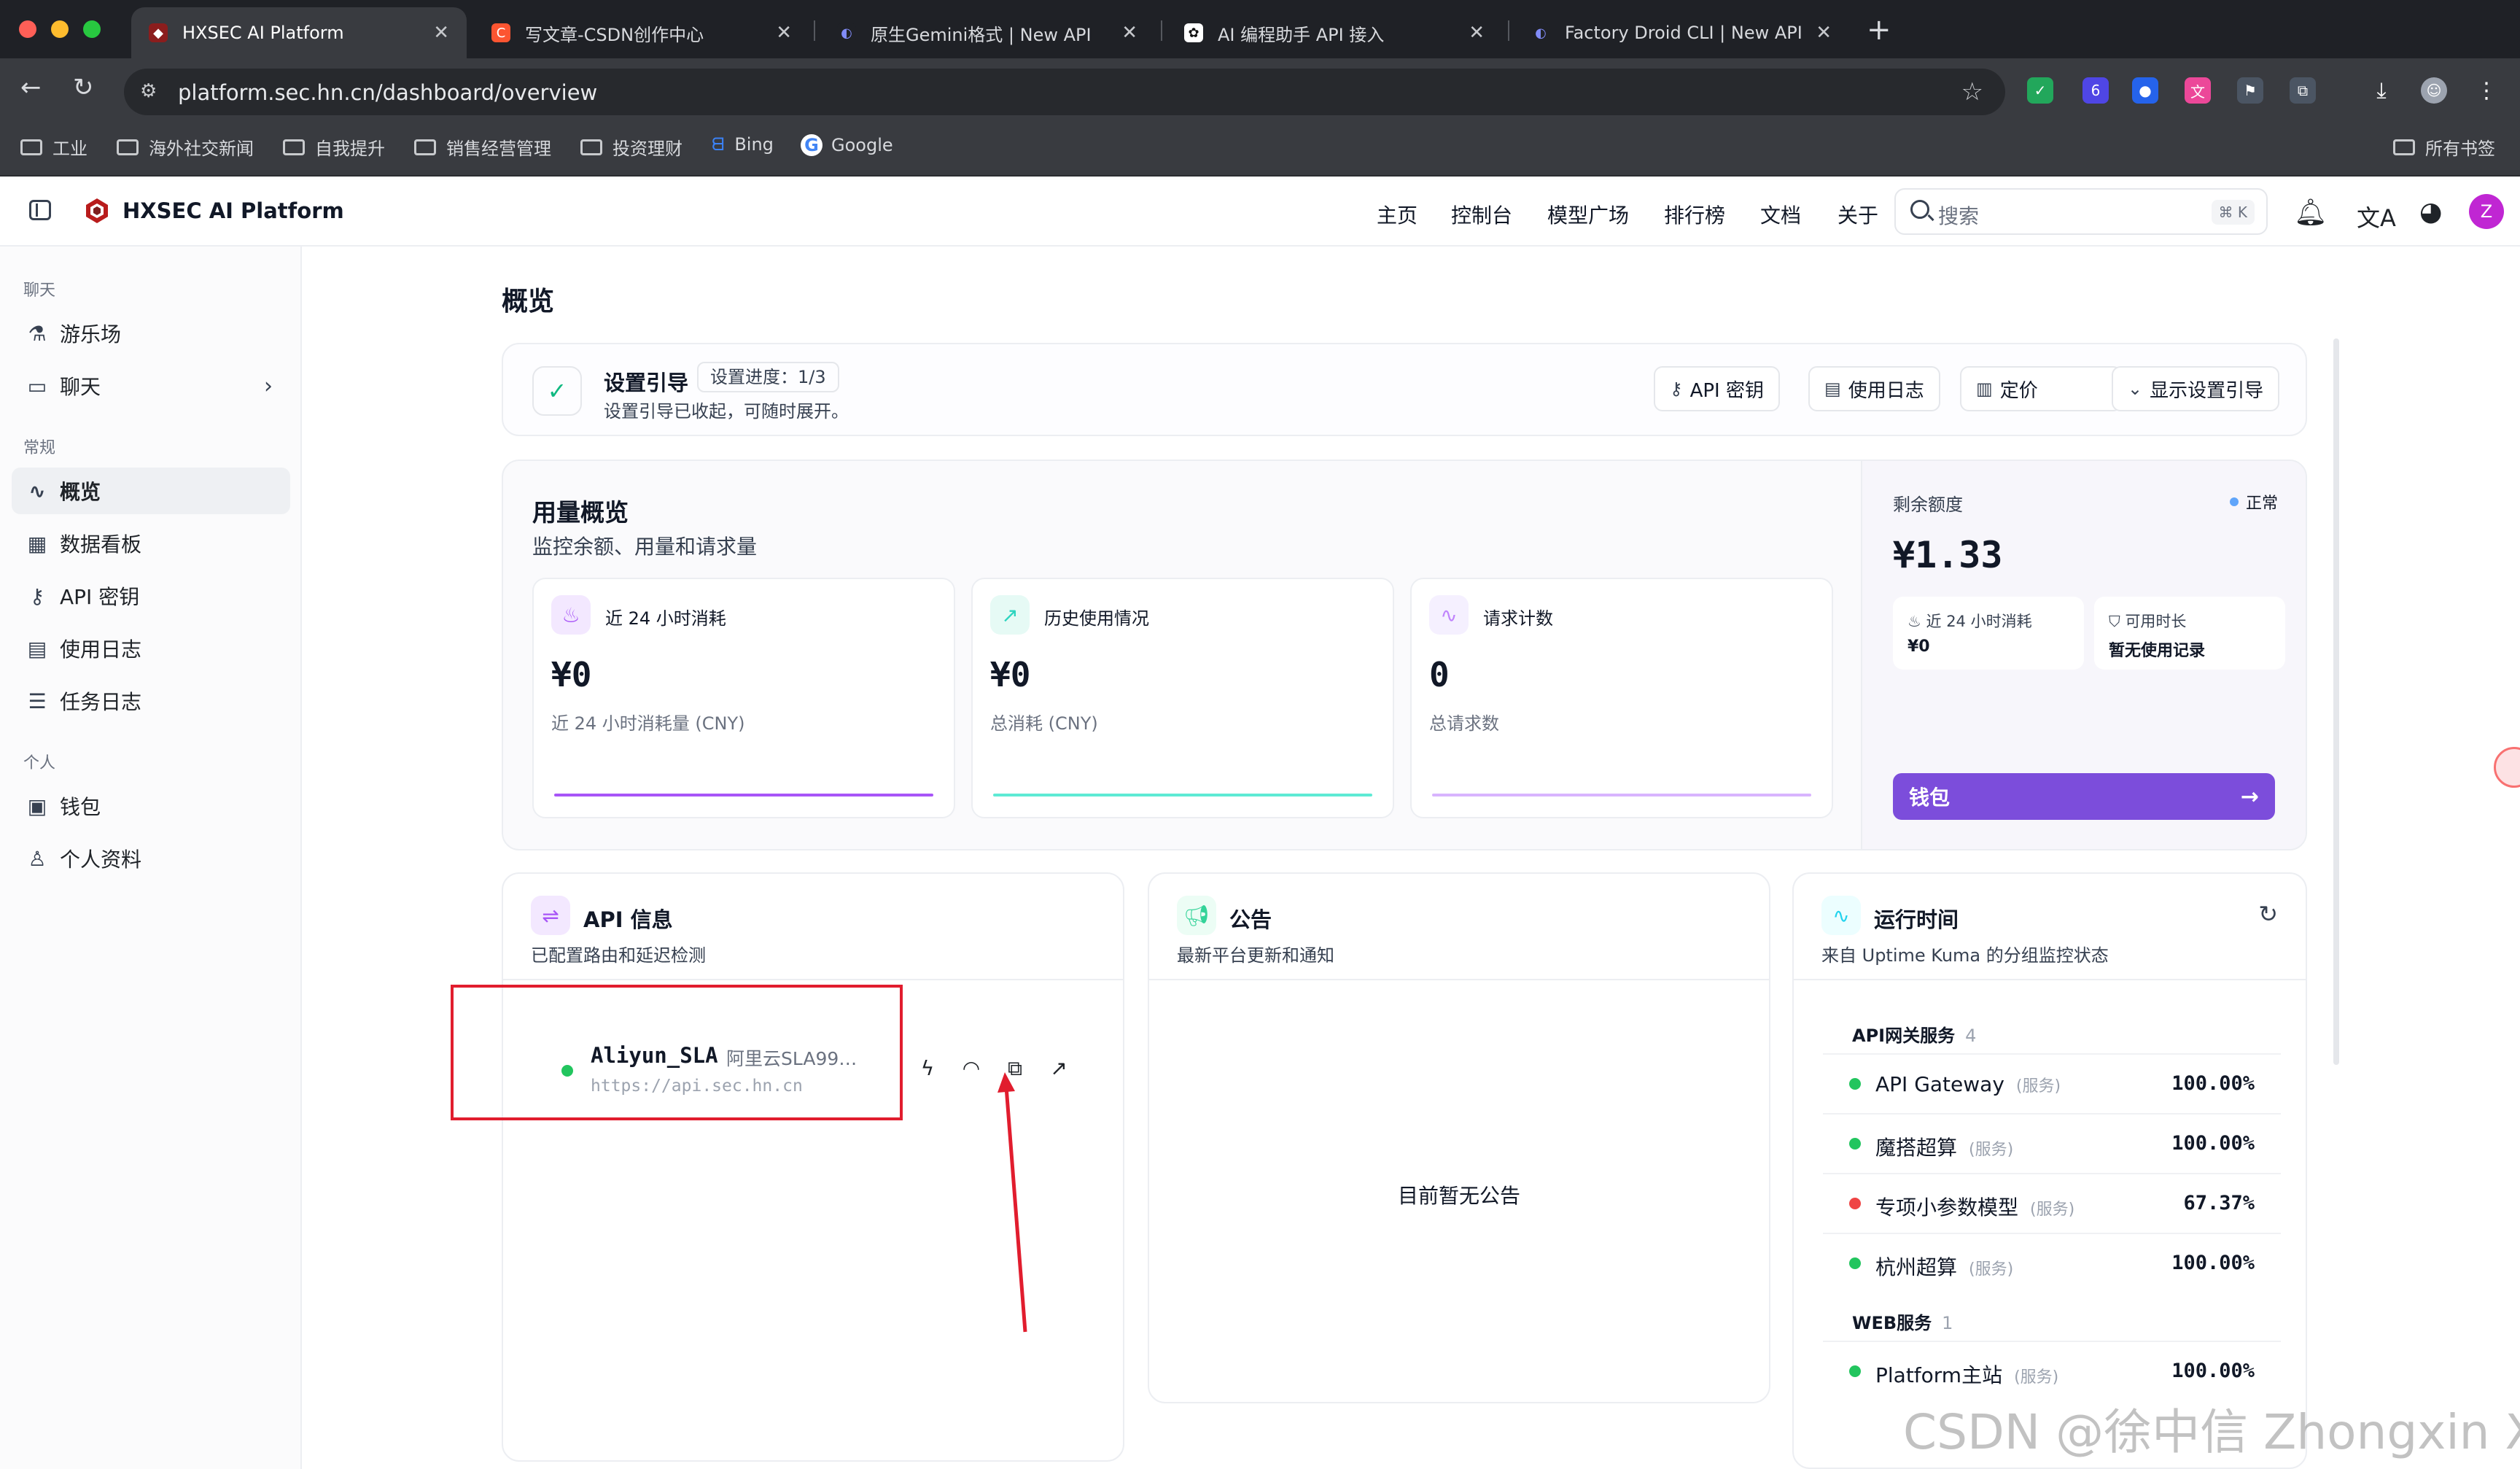 This screenshot has width=2520, height=1469. What do you see at coordinates (1458, 1196) in the screenshot?
I see `notice-empty-text: 目前暂无公告` at bounding box center [1458, 1196].